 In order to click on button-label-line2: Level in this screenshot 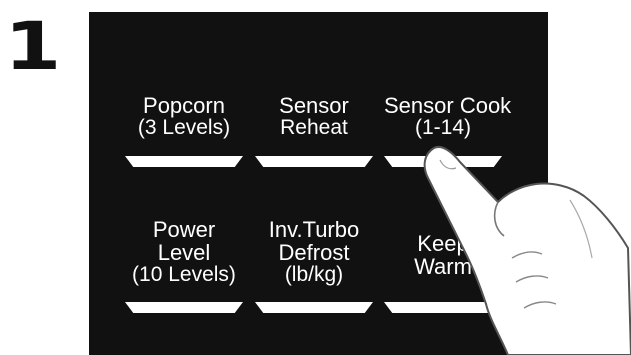, I will do `click(184, 253)`.